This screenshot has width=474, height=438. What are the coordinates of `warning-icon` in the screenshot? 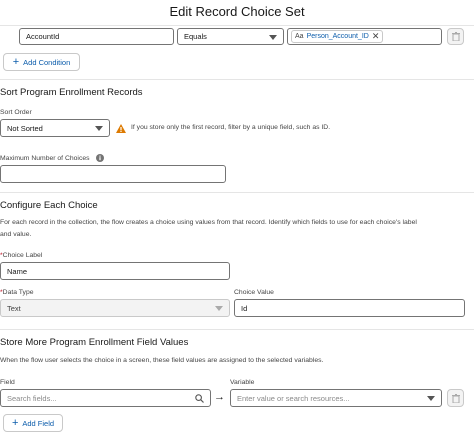 It's located at (121, 128).